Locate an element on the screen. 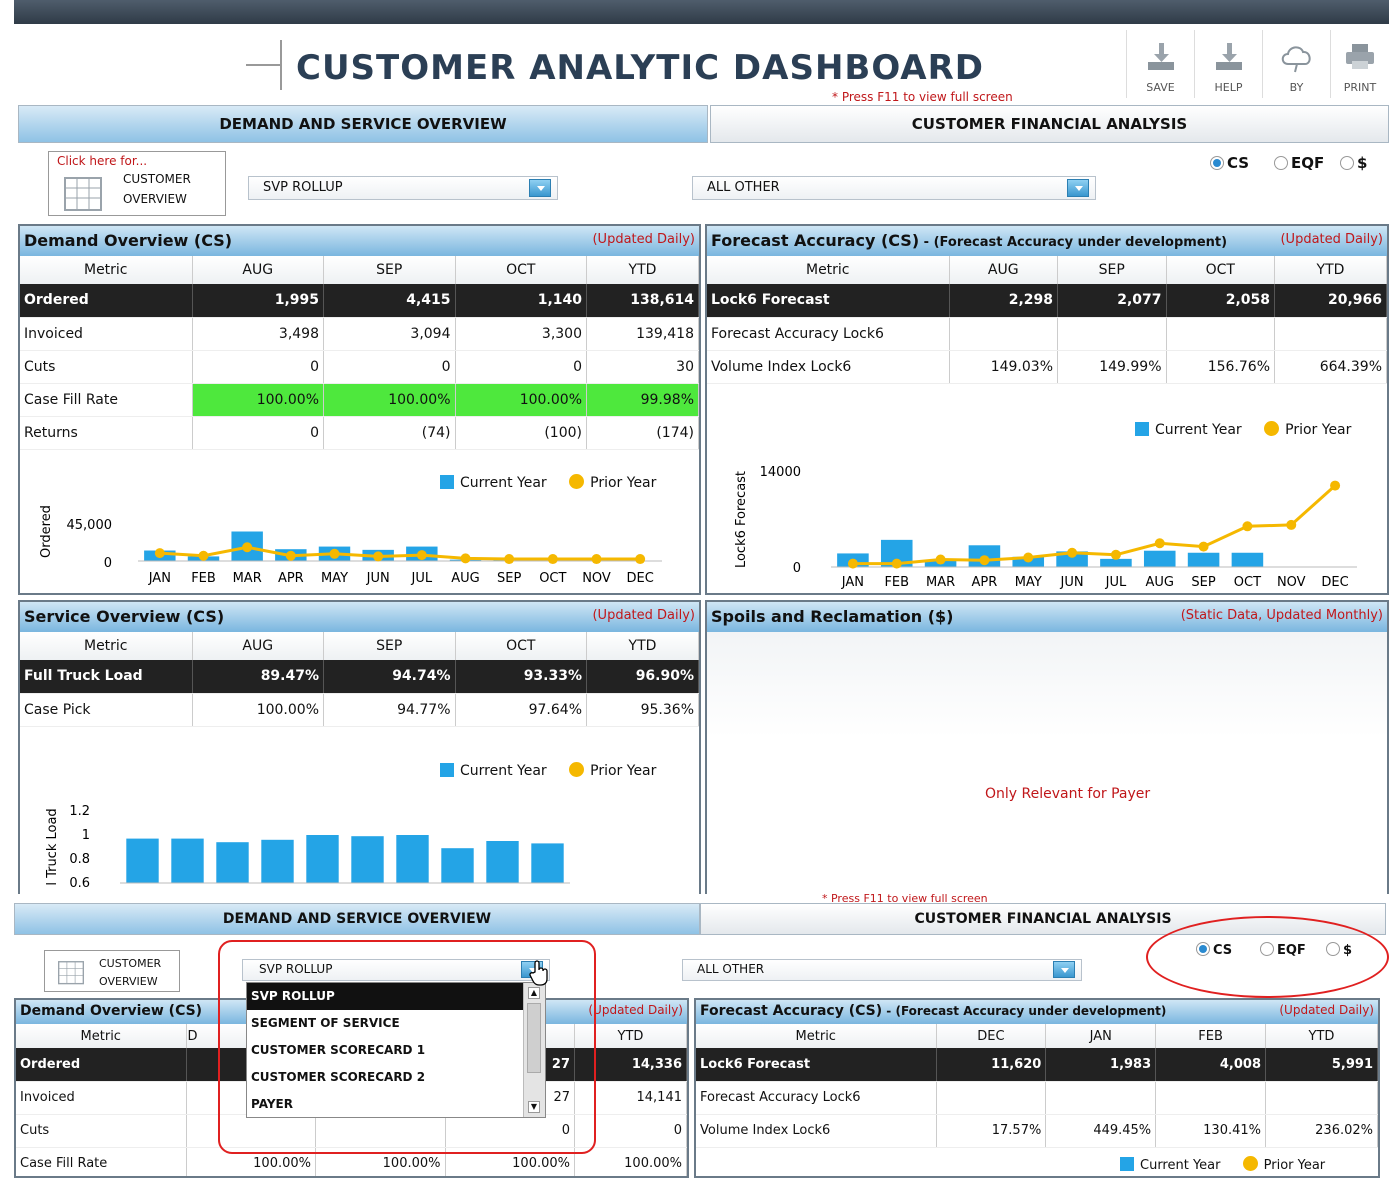 The width and height of the screenshot is (1389, 1178). row-metric: Forecast Accuracy Lock6 is located at coordinates (816, 1098).